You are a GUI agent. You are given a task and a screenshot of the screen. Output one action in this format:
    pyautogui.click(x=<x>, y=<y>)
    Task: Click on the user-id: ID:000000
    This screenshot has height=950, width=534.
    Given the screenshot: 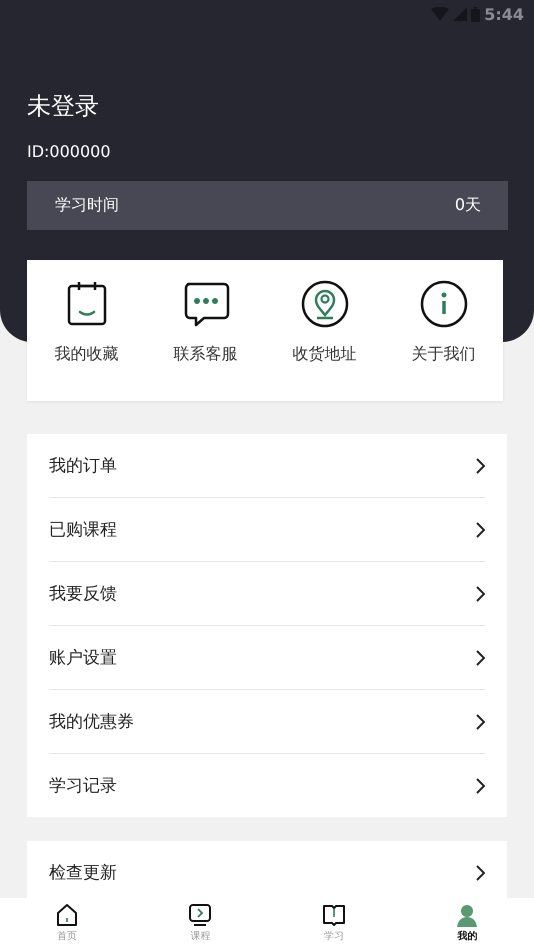 What is the action you would take?
    pyautogui.click(x=69, y=151)
    